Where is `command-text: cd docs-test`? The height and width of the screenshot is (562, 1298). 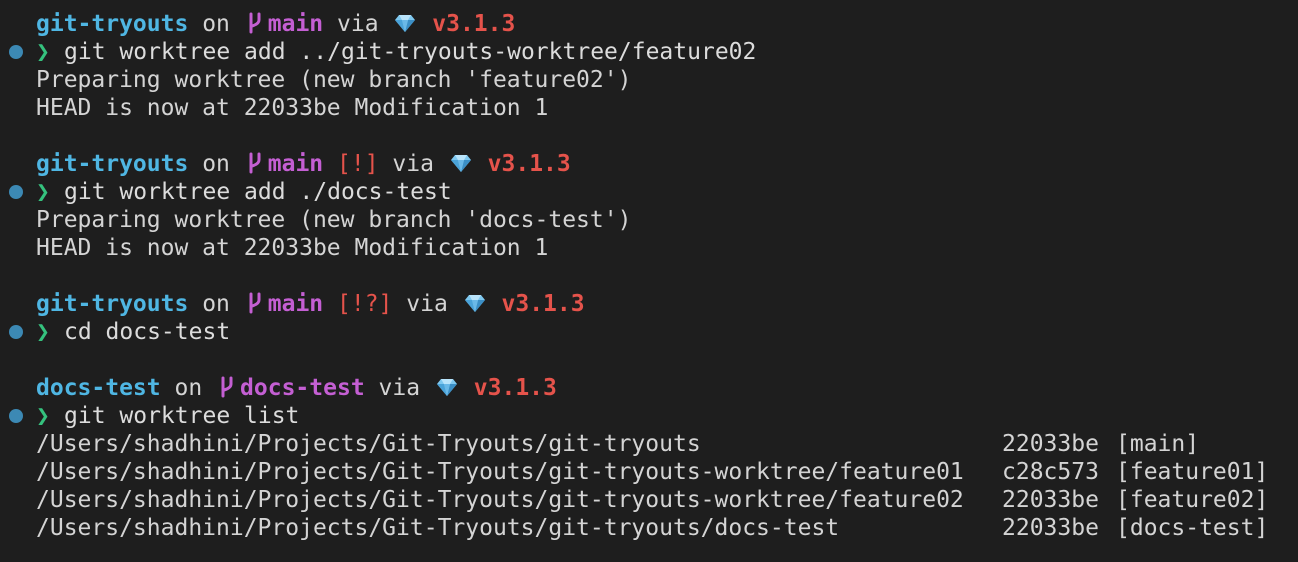 command-text: cd docs-test is located at coordinates (147, 332).